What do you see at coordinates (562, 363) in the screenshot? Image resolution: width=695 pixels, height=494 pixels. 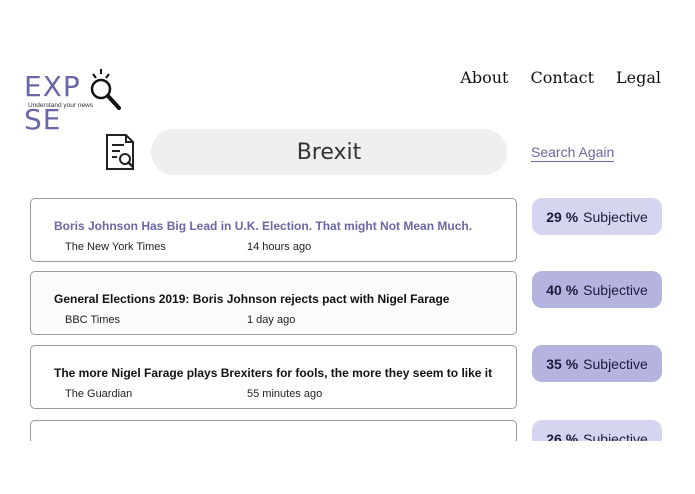 I see `subjectivity-percent: 35 %` at bounding box center [562, 363].